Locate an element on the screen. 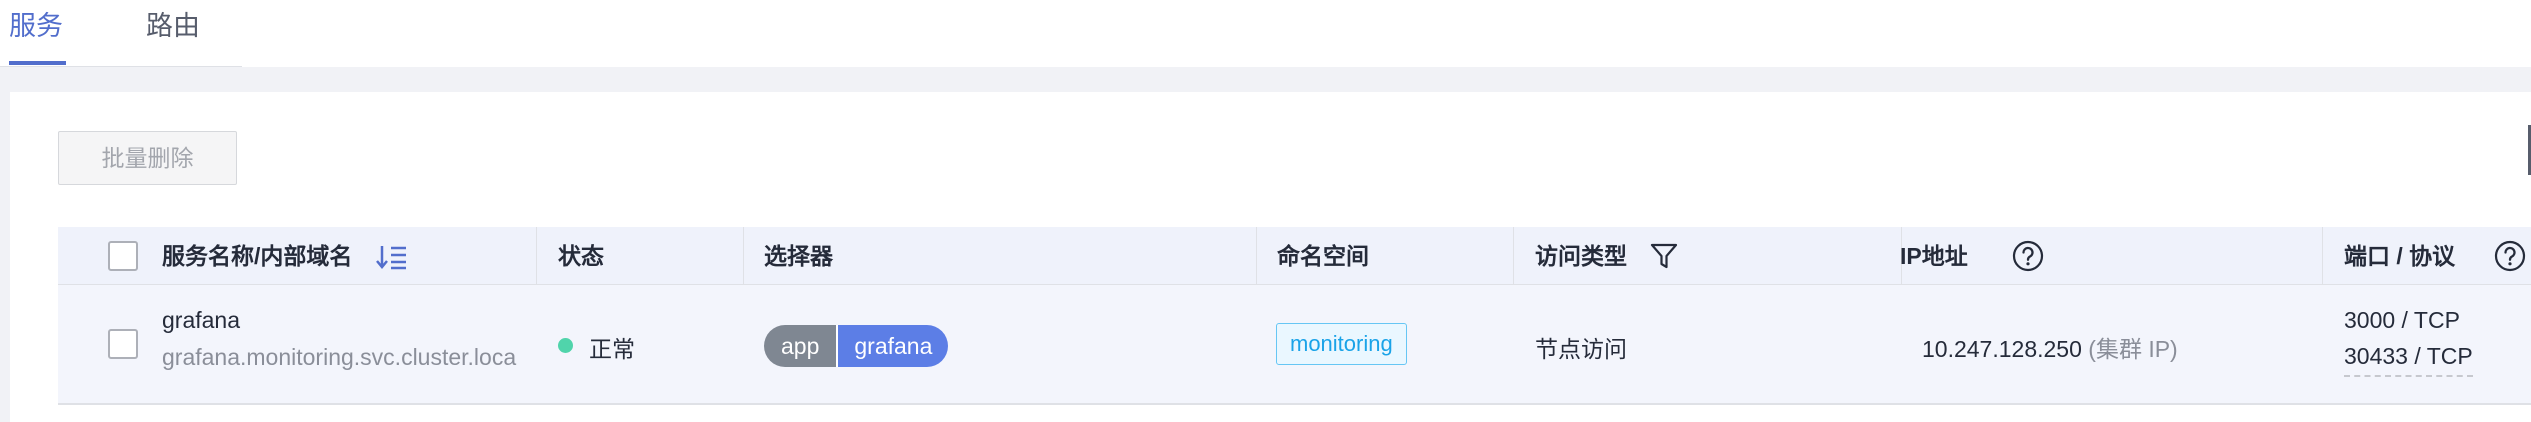 Image resolution: width=2531 pixels, height=422 pixels. ip-type-note: (集群 IP) is located at coordinates (2133, 349).